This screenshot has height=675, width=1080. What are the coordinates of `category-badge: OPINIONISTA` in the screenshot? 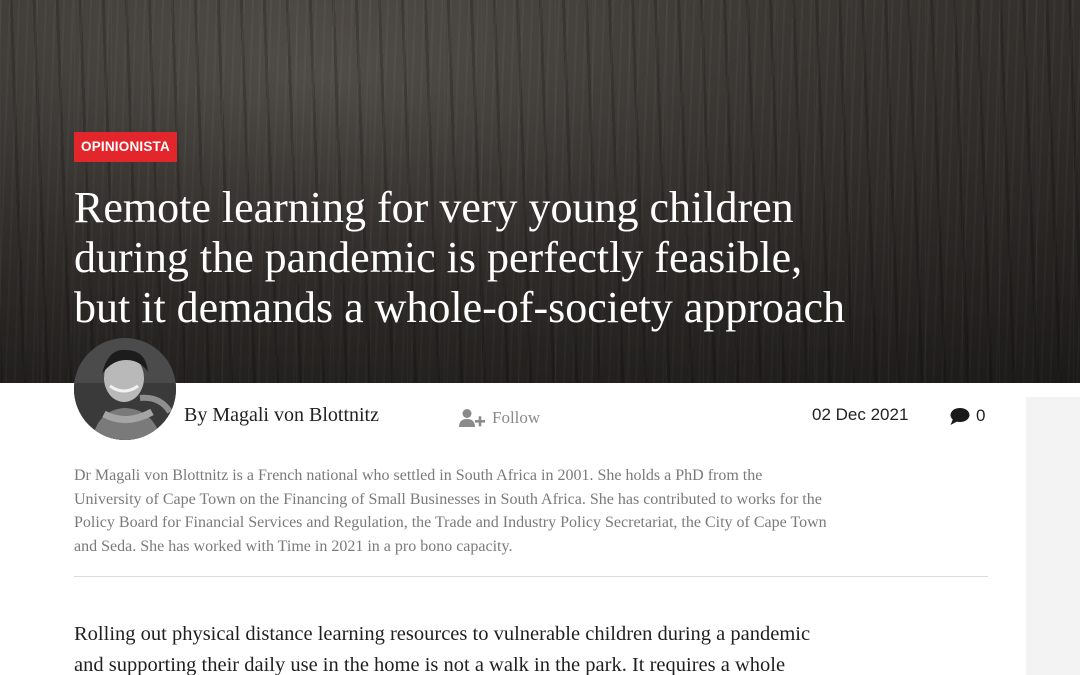 It's located at (125, 147).